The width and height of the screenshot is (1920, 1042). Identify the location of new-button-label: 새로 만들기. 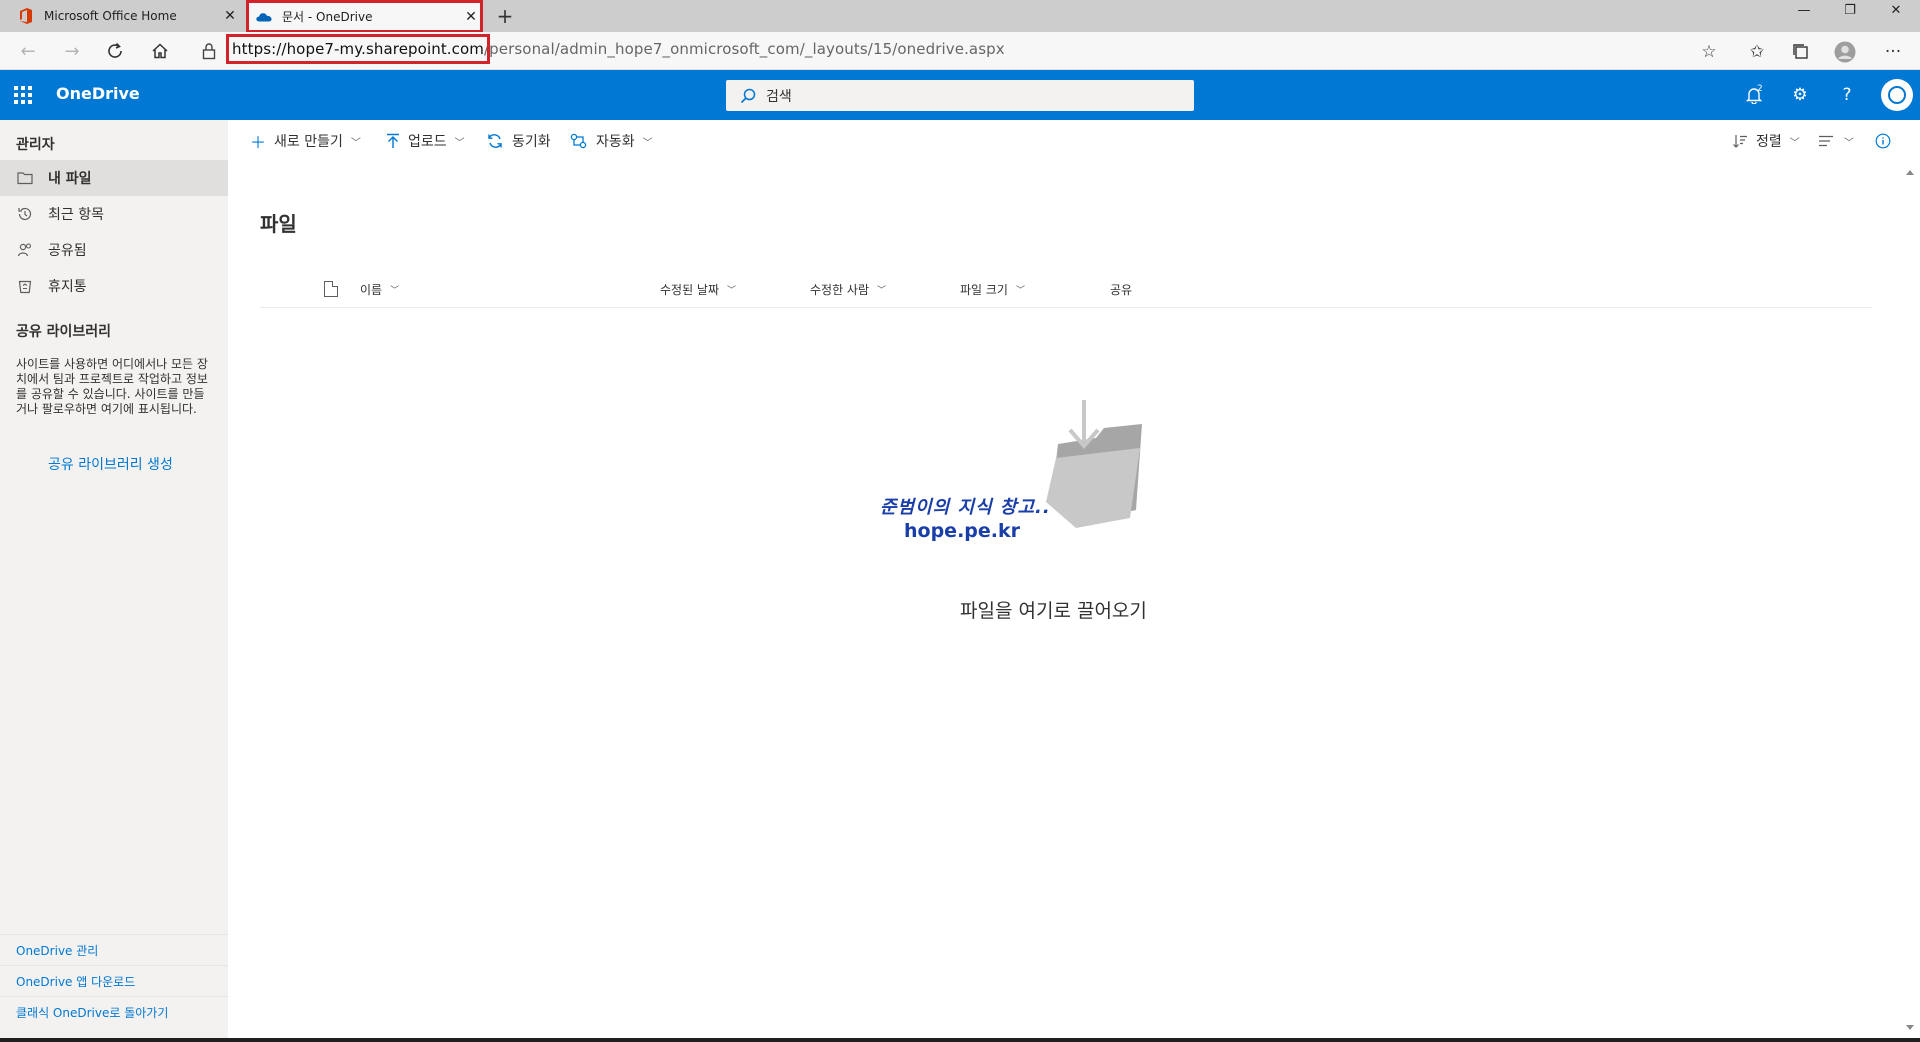
(308, 142).